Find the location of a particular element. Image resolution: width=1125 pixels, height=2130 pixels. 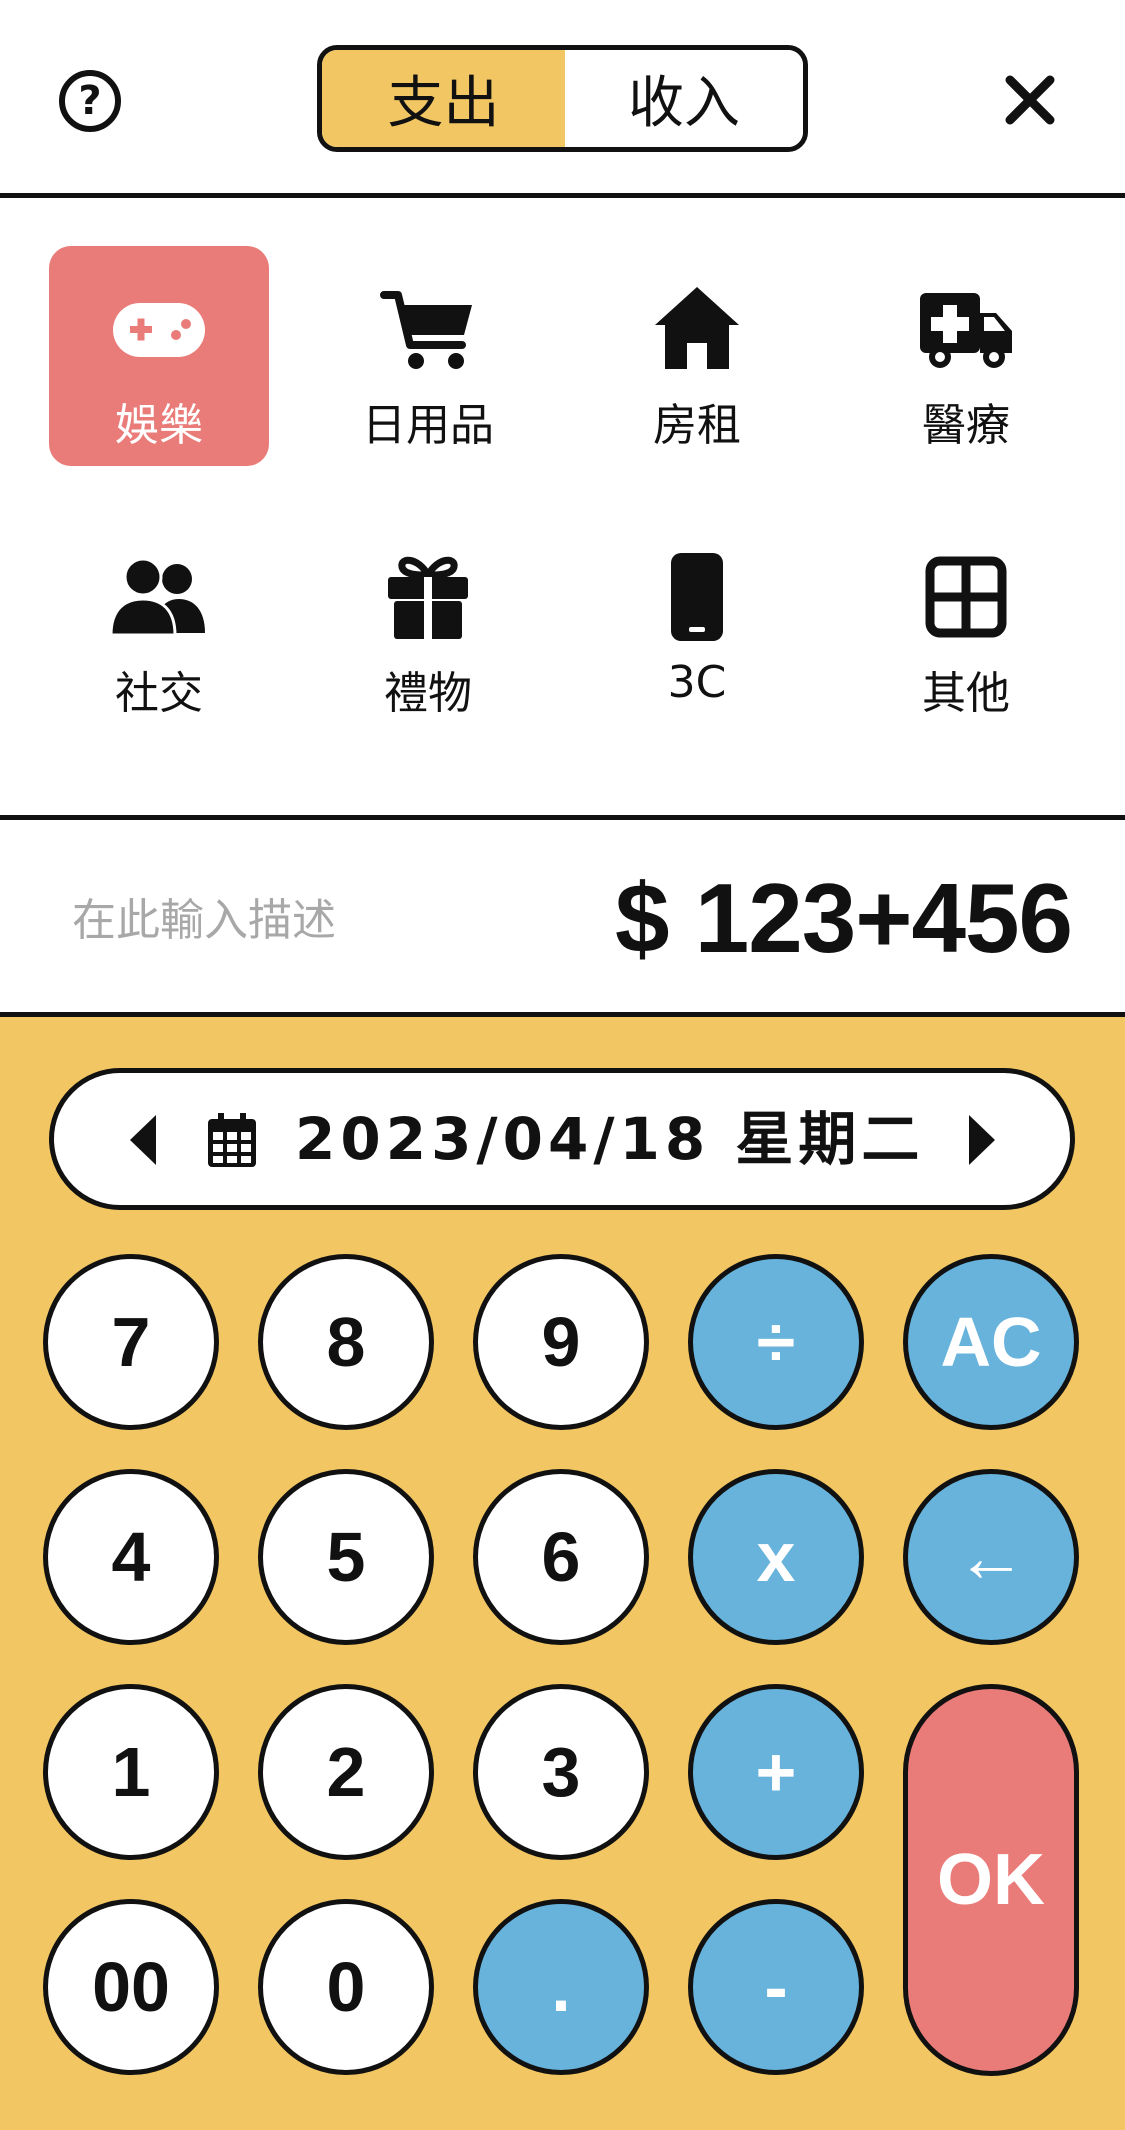

type-toggle: 支出 收入 is located at coordinates (562, 98).